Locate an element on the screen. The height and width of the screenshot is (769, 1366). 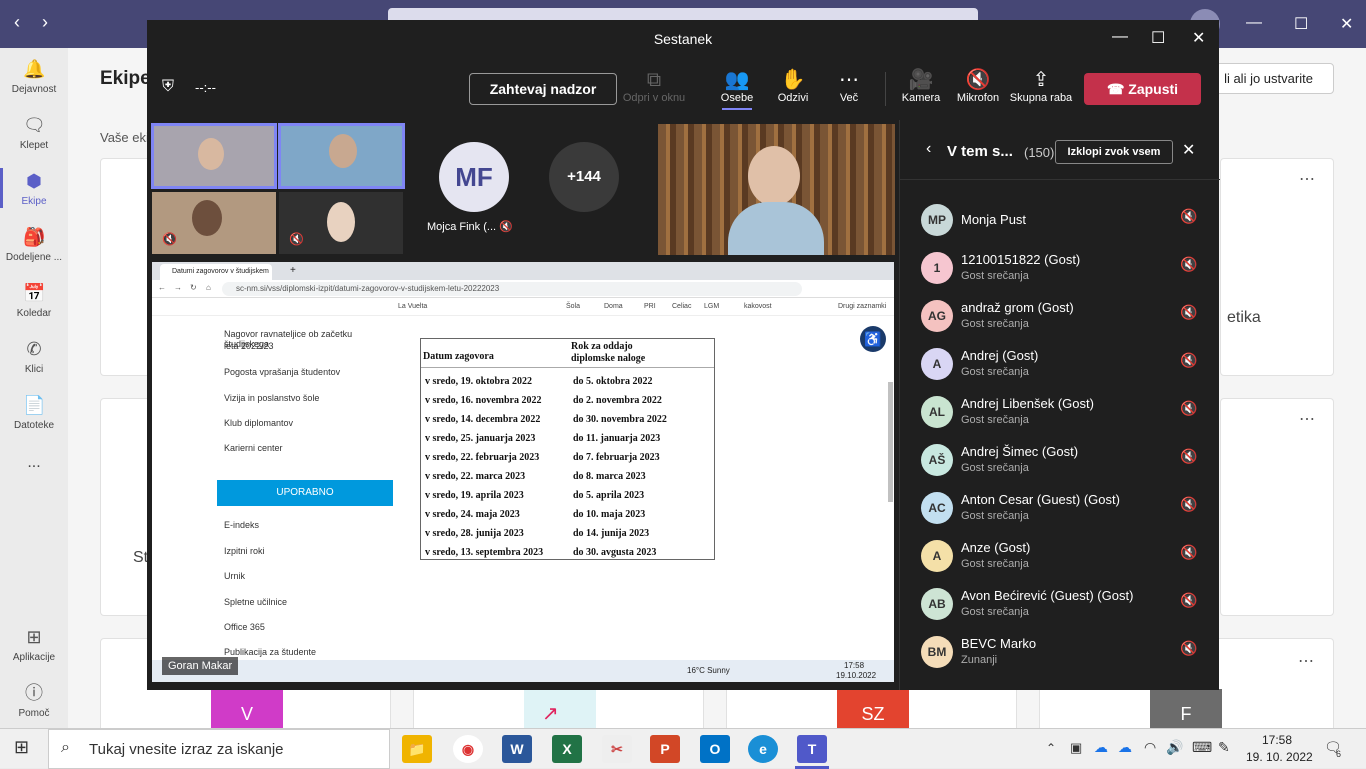
sidebar-link: Izpitni roki is located at coordinates (244, 551).